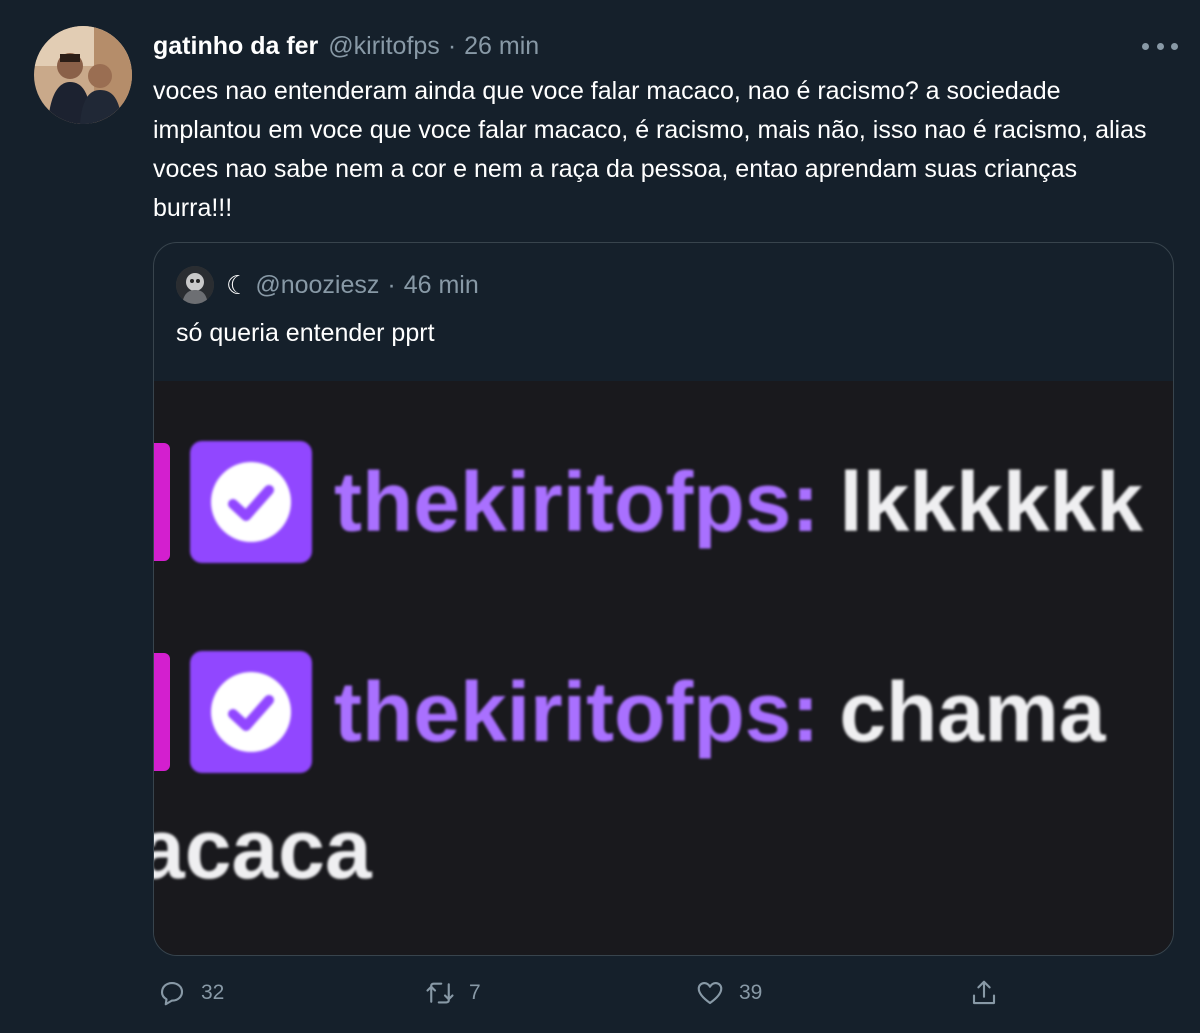  I want to click on tweet-actions: 32 7 39, so click(663, 998).